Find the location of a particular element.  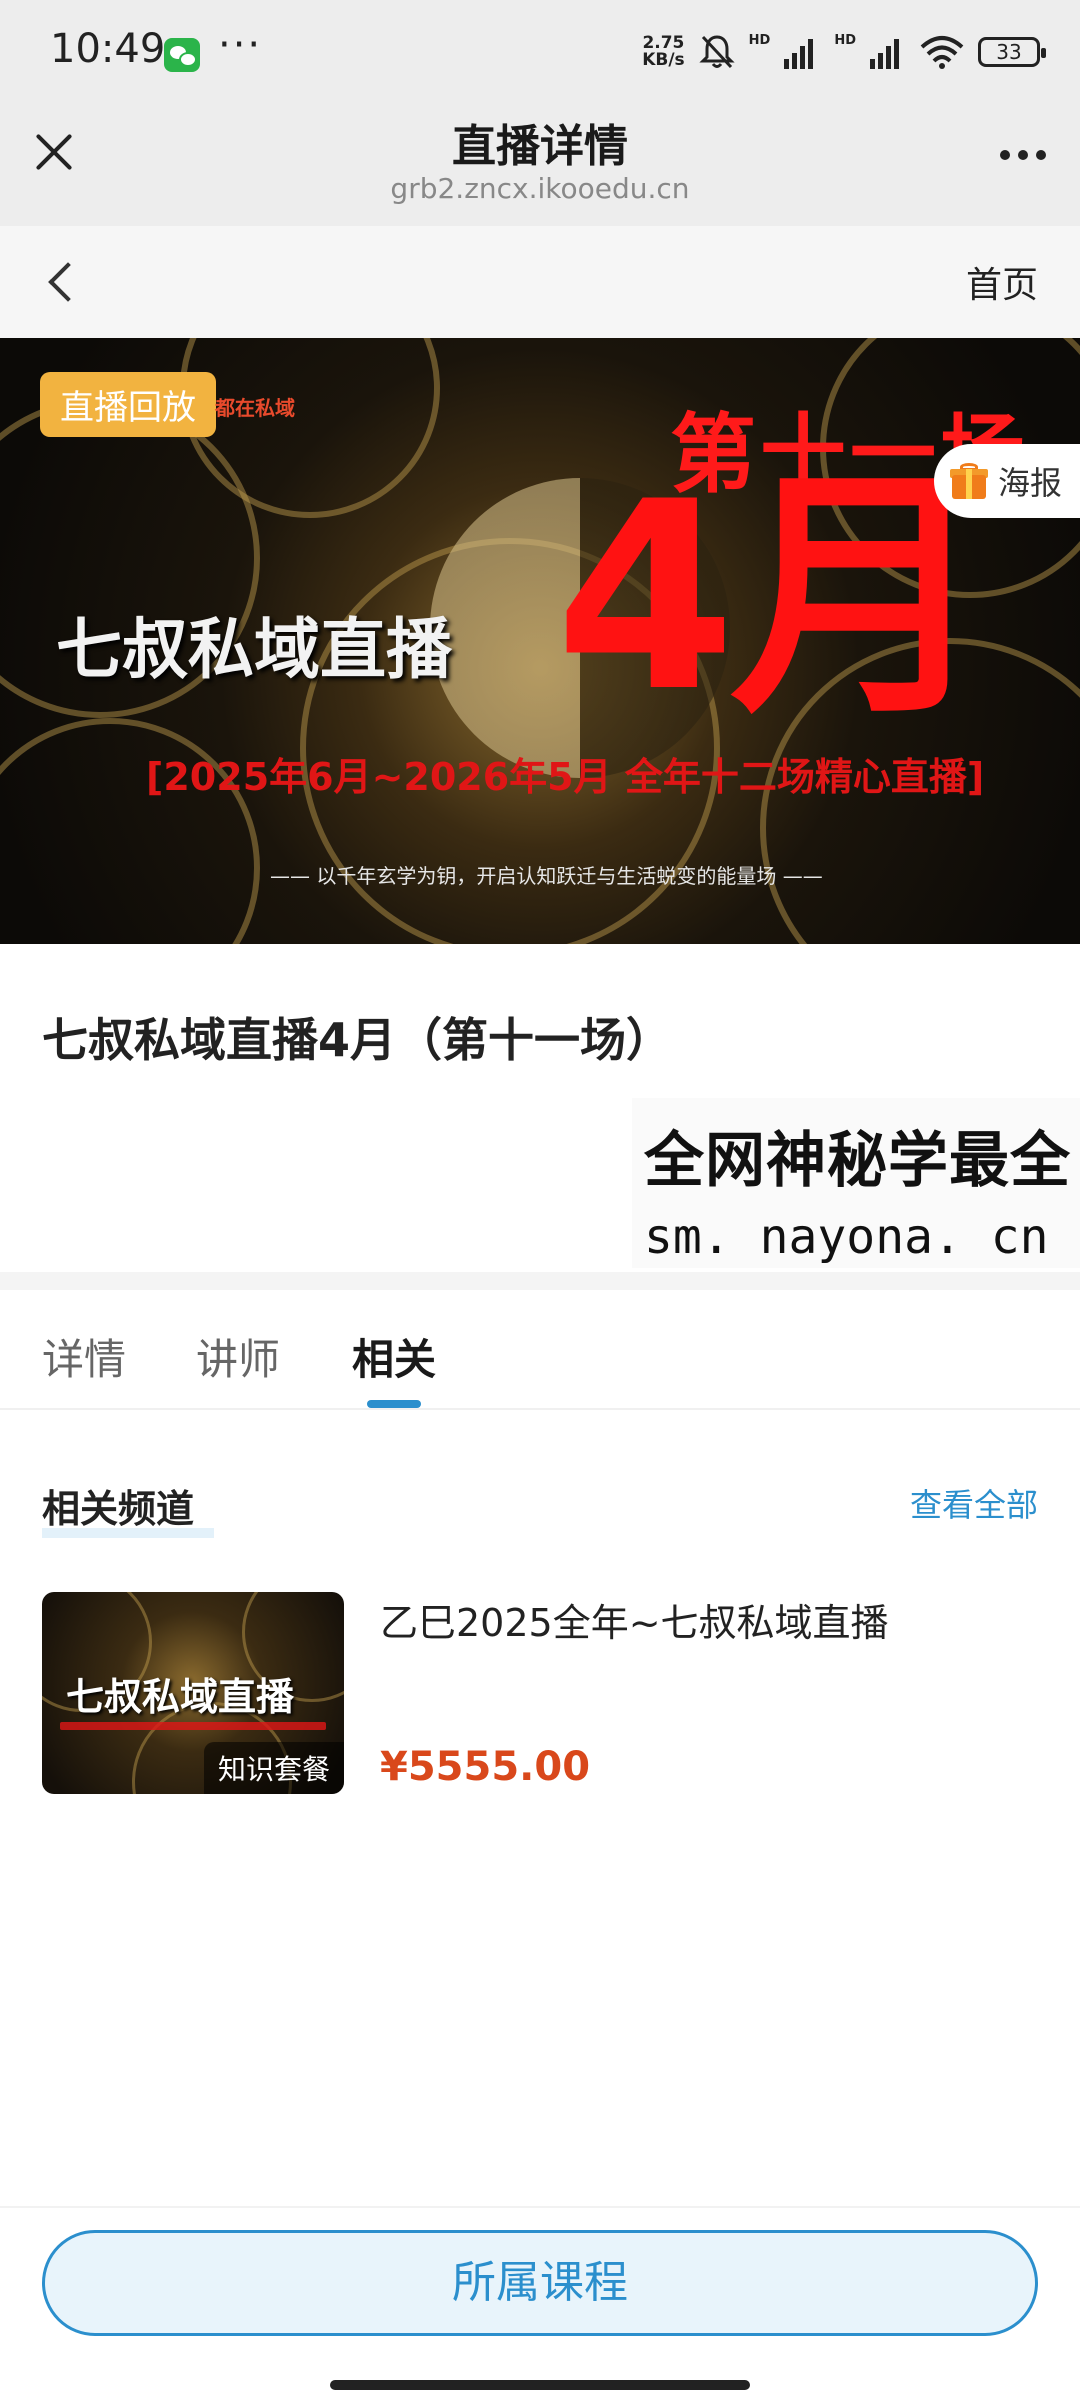

status-bar: 10:49 ··· 2.75 KB/s HD HD 33 is located at coordinates (540, 49).